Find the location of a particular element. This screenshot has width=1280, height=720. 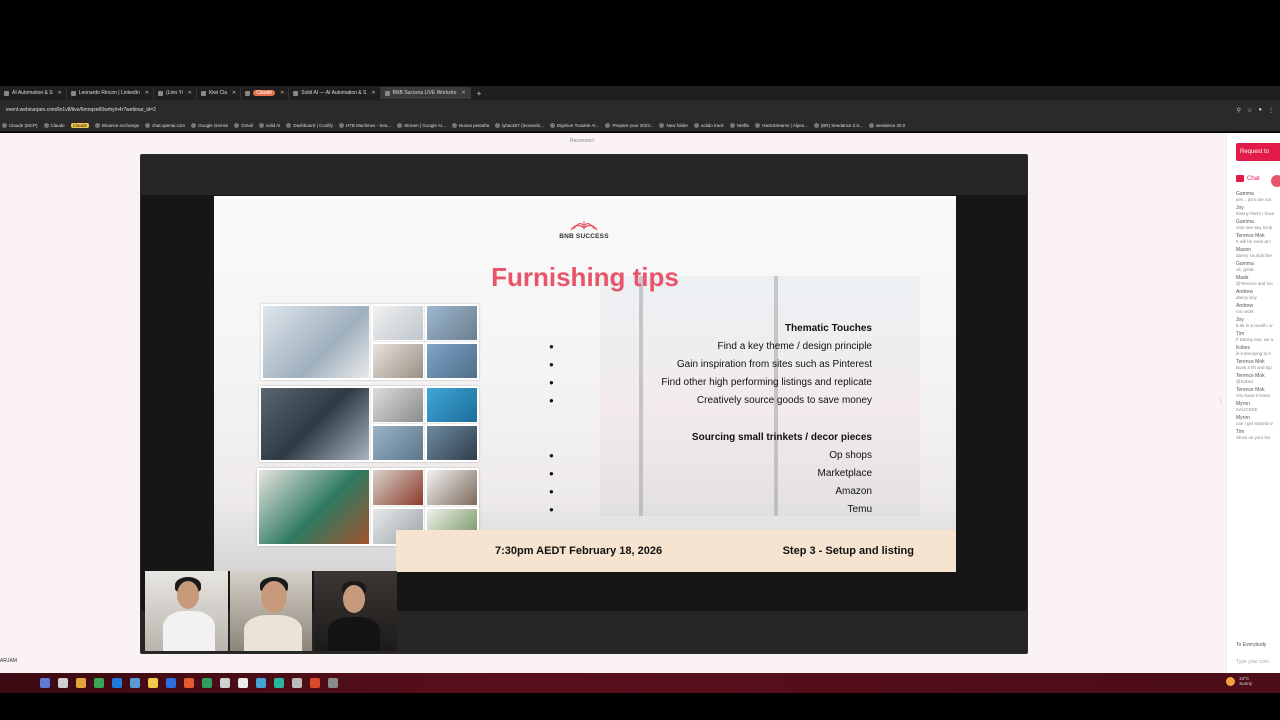

bookmark-item: Google Gemini is located at coordinates (209, 125).